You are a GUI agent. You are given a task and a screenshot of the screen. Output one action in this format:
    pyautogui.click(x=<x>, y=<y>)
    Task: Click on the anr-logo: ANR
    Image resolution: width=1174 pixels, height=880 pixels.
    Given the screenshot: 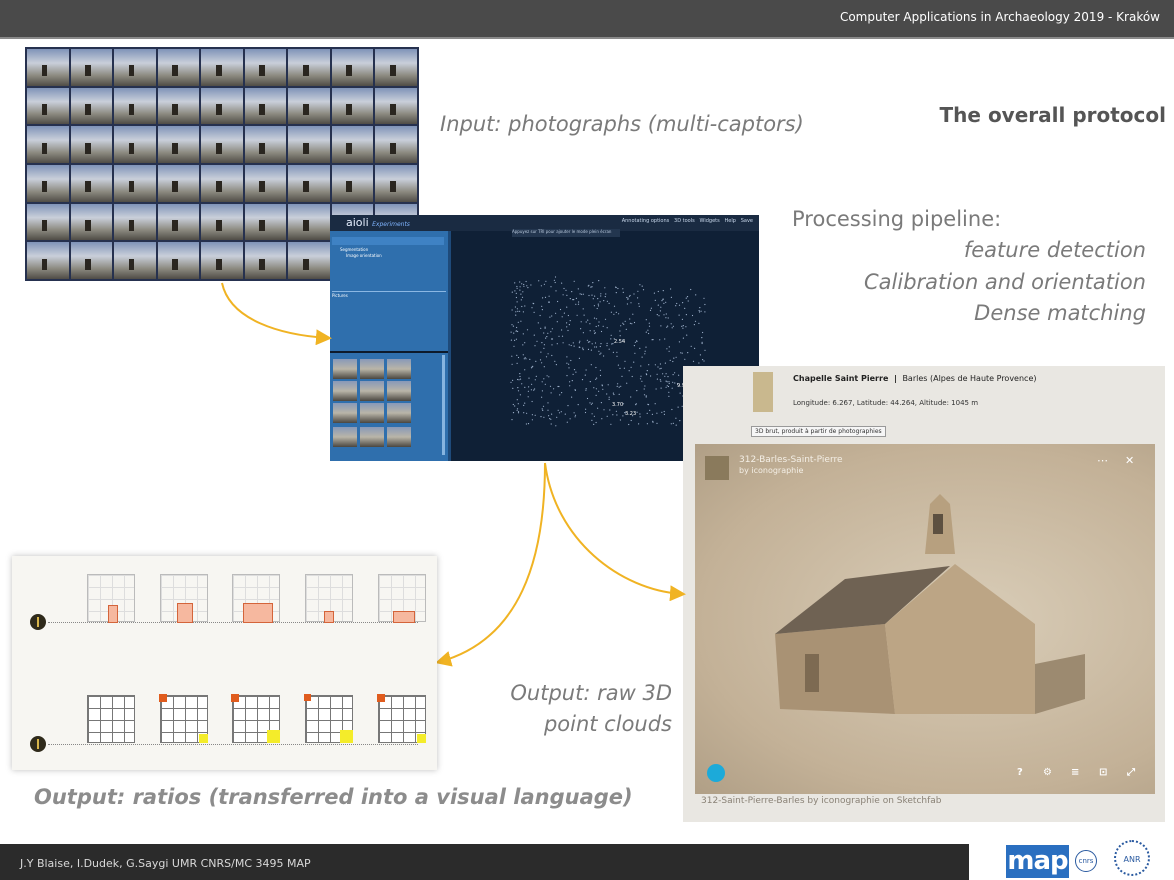 What is the action you would take?
    pyautogui.click(x=1132, y=858)
    